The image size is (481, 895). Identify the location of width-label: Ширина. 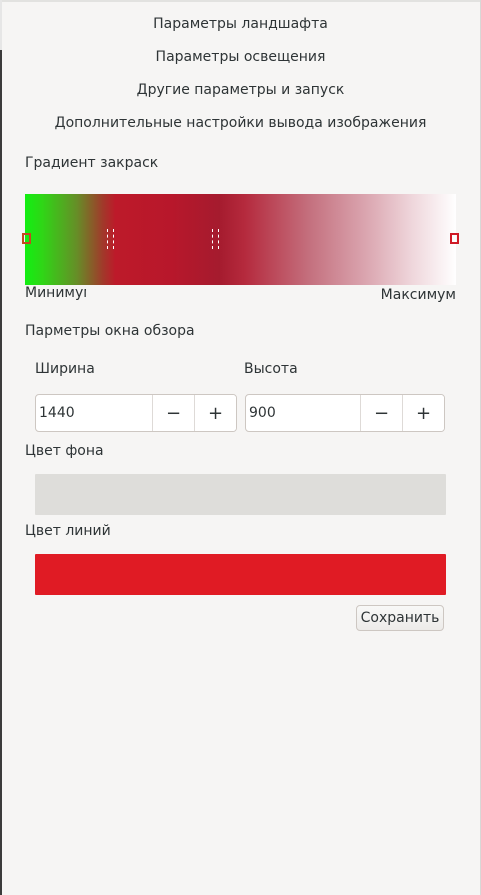
(65, 369).